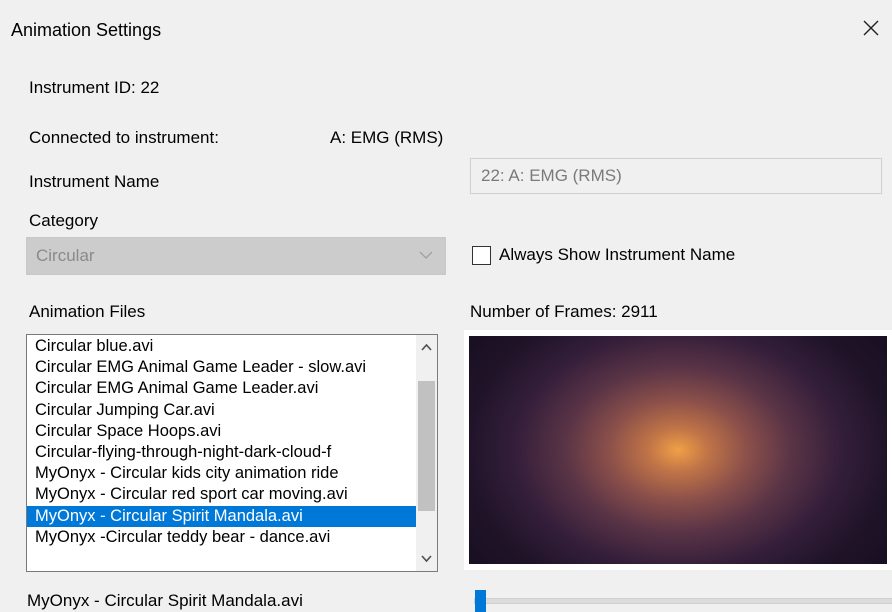 This screenshot has width=892, height=612. What do you see at coordinates (94, 181) in the screenshot?
I see `instrument-name-label: Instrument Name` at bounding box center [94, 181].